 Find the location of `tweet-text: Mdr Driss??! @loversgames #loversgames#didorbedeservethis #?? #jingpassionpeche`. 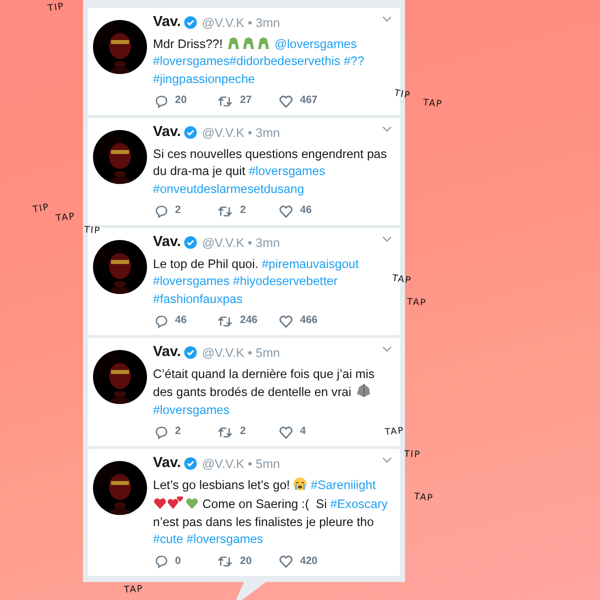

tweet-text: Mdr Driss??! @loversgames #loversgames#didorbedeservethis #?? #jingpassionpeche is located at coordinates (259, 62).